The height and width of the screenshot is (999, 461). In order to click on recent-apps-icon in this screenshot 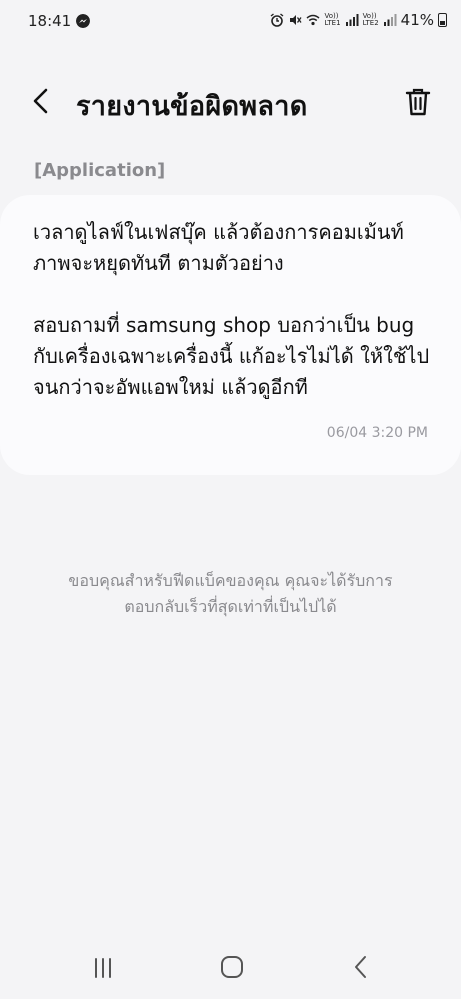, I will do `click(103, 968)`.